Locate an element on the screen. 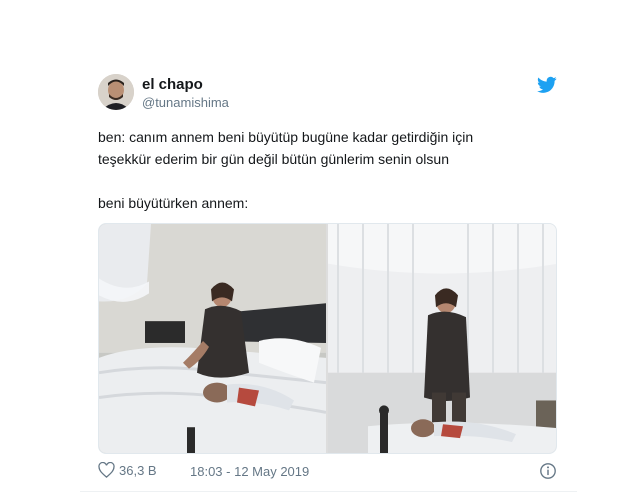  info-icon is located at coordinates (548, 471).